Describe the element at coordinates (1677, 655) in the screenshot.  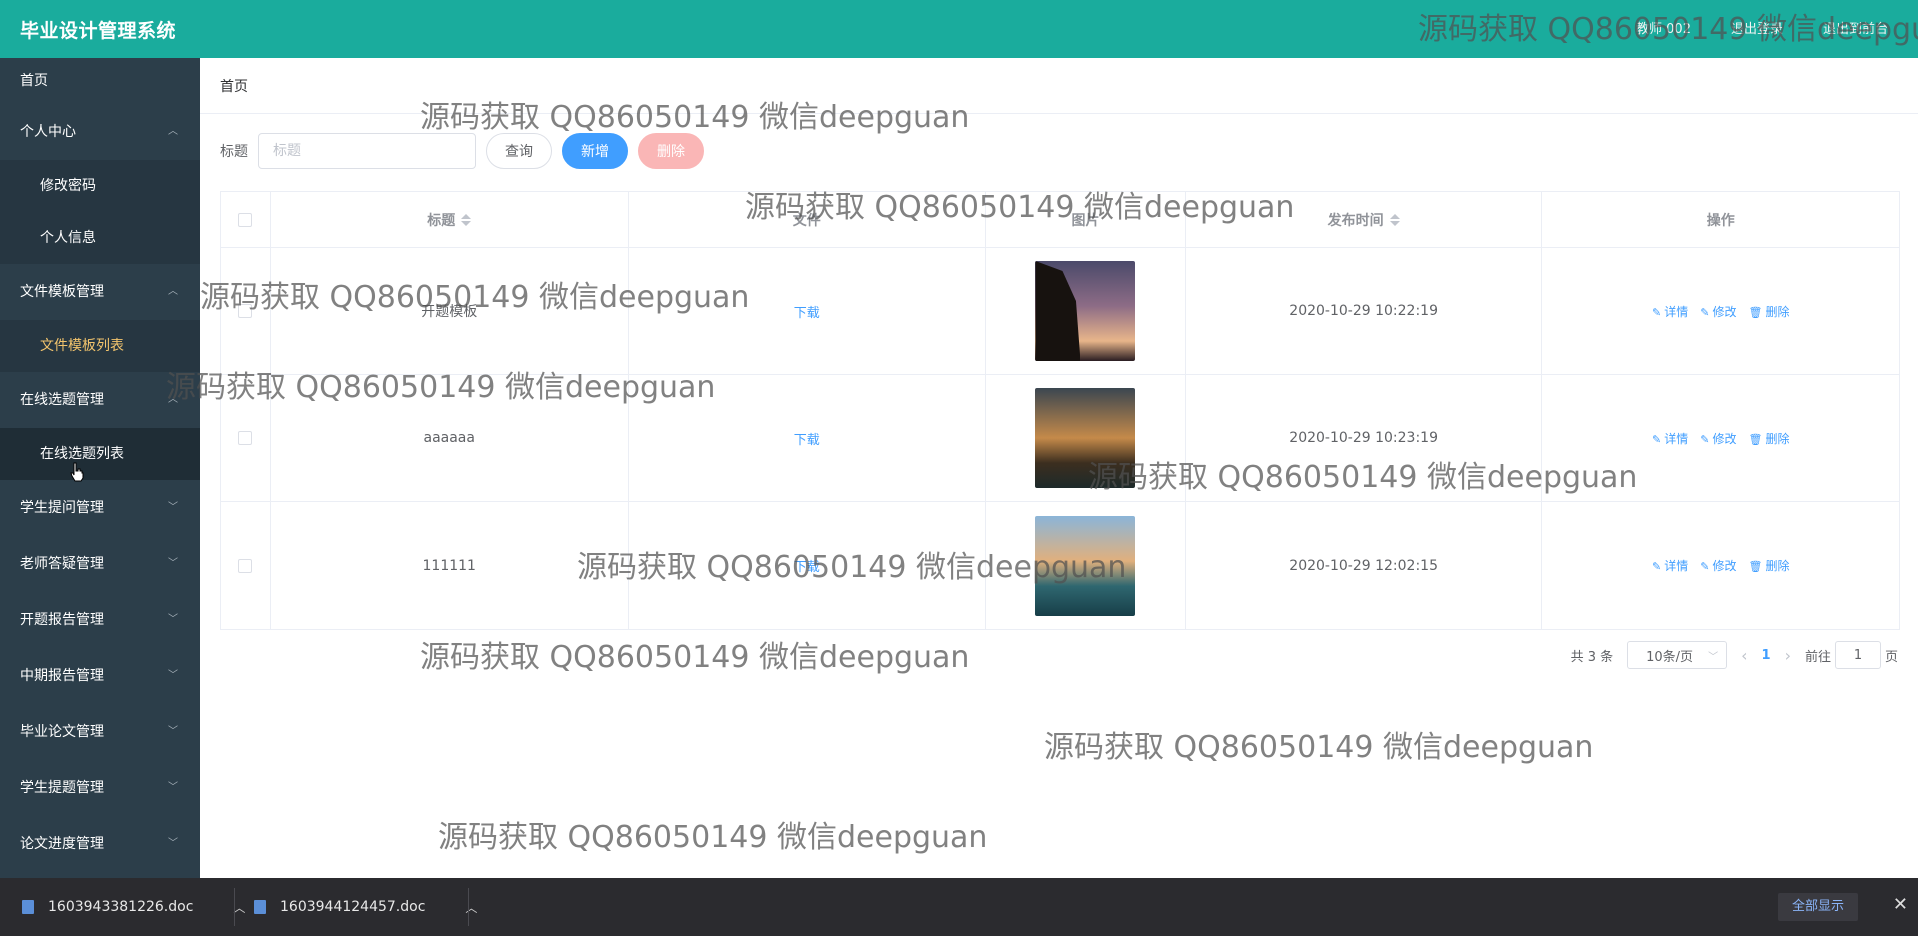
I see `page-size-select: 10条/页 ﹀` at that location.